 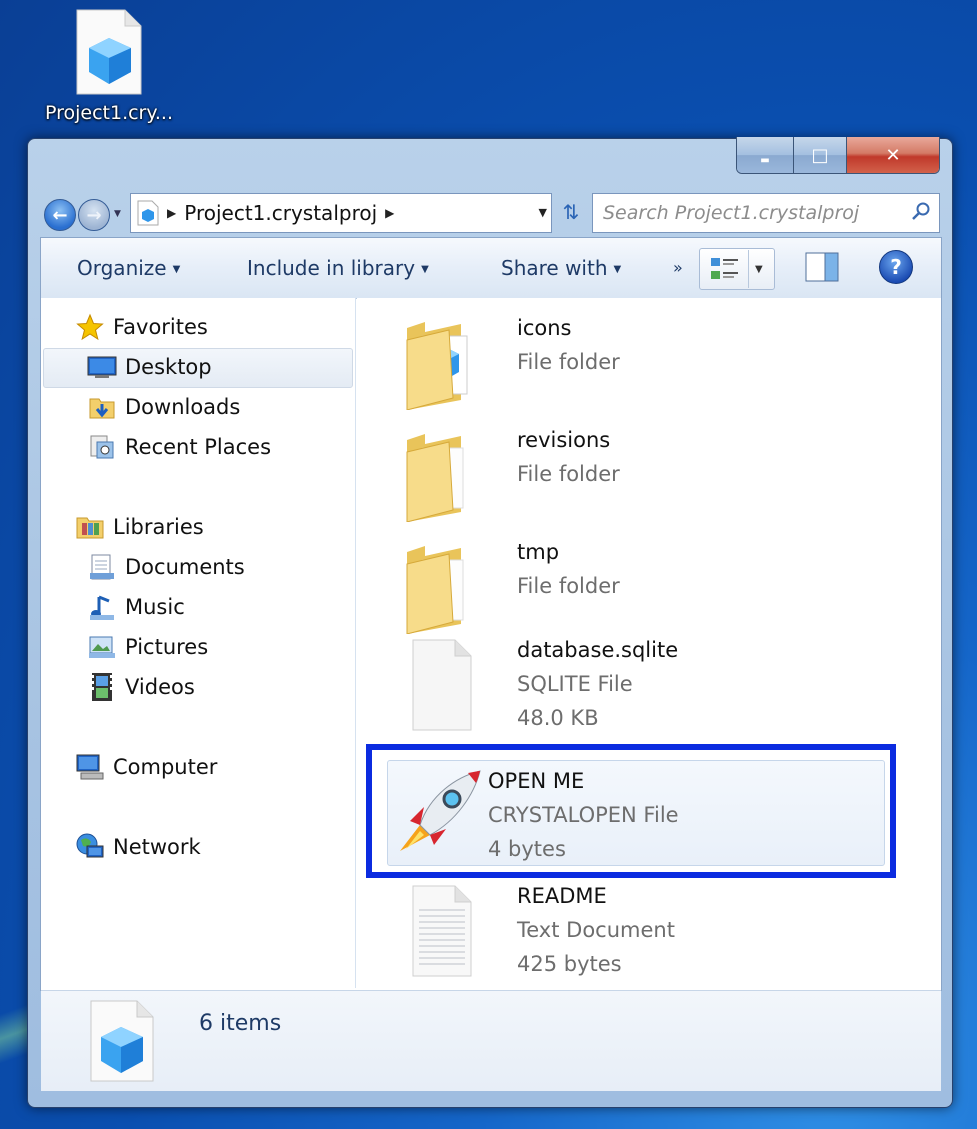 I want to click on forward-button: →, so click(x=94, y=215).